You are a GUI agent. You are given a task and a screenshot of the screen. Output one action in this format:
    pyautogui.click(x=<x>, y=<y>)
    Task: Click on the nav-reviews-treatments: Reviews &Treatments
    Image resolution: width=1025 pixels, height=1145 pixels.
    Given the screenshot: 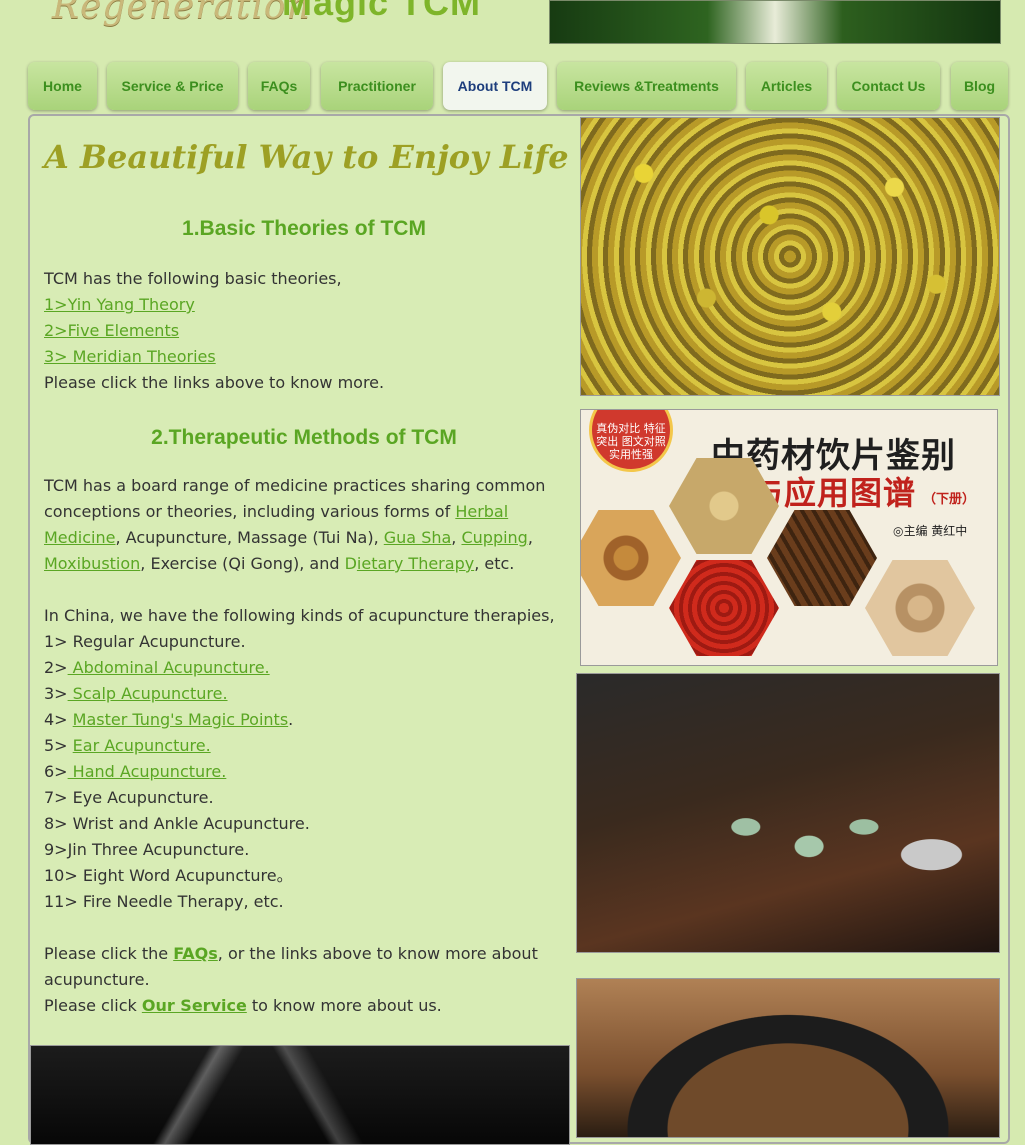 What is the action you would take?
    pyautogui.click(x=646, y=86)
    